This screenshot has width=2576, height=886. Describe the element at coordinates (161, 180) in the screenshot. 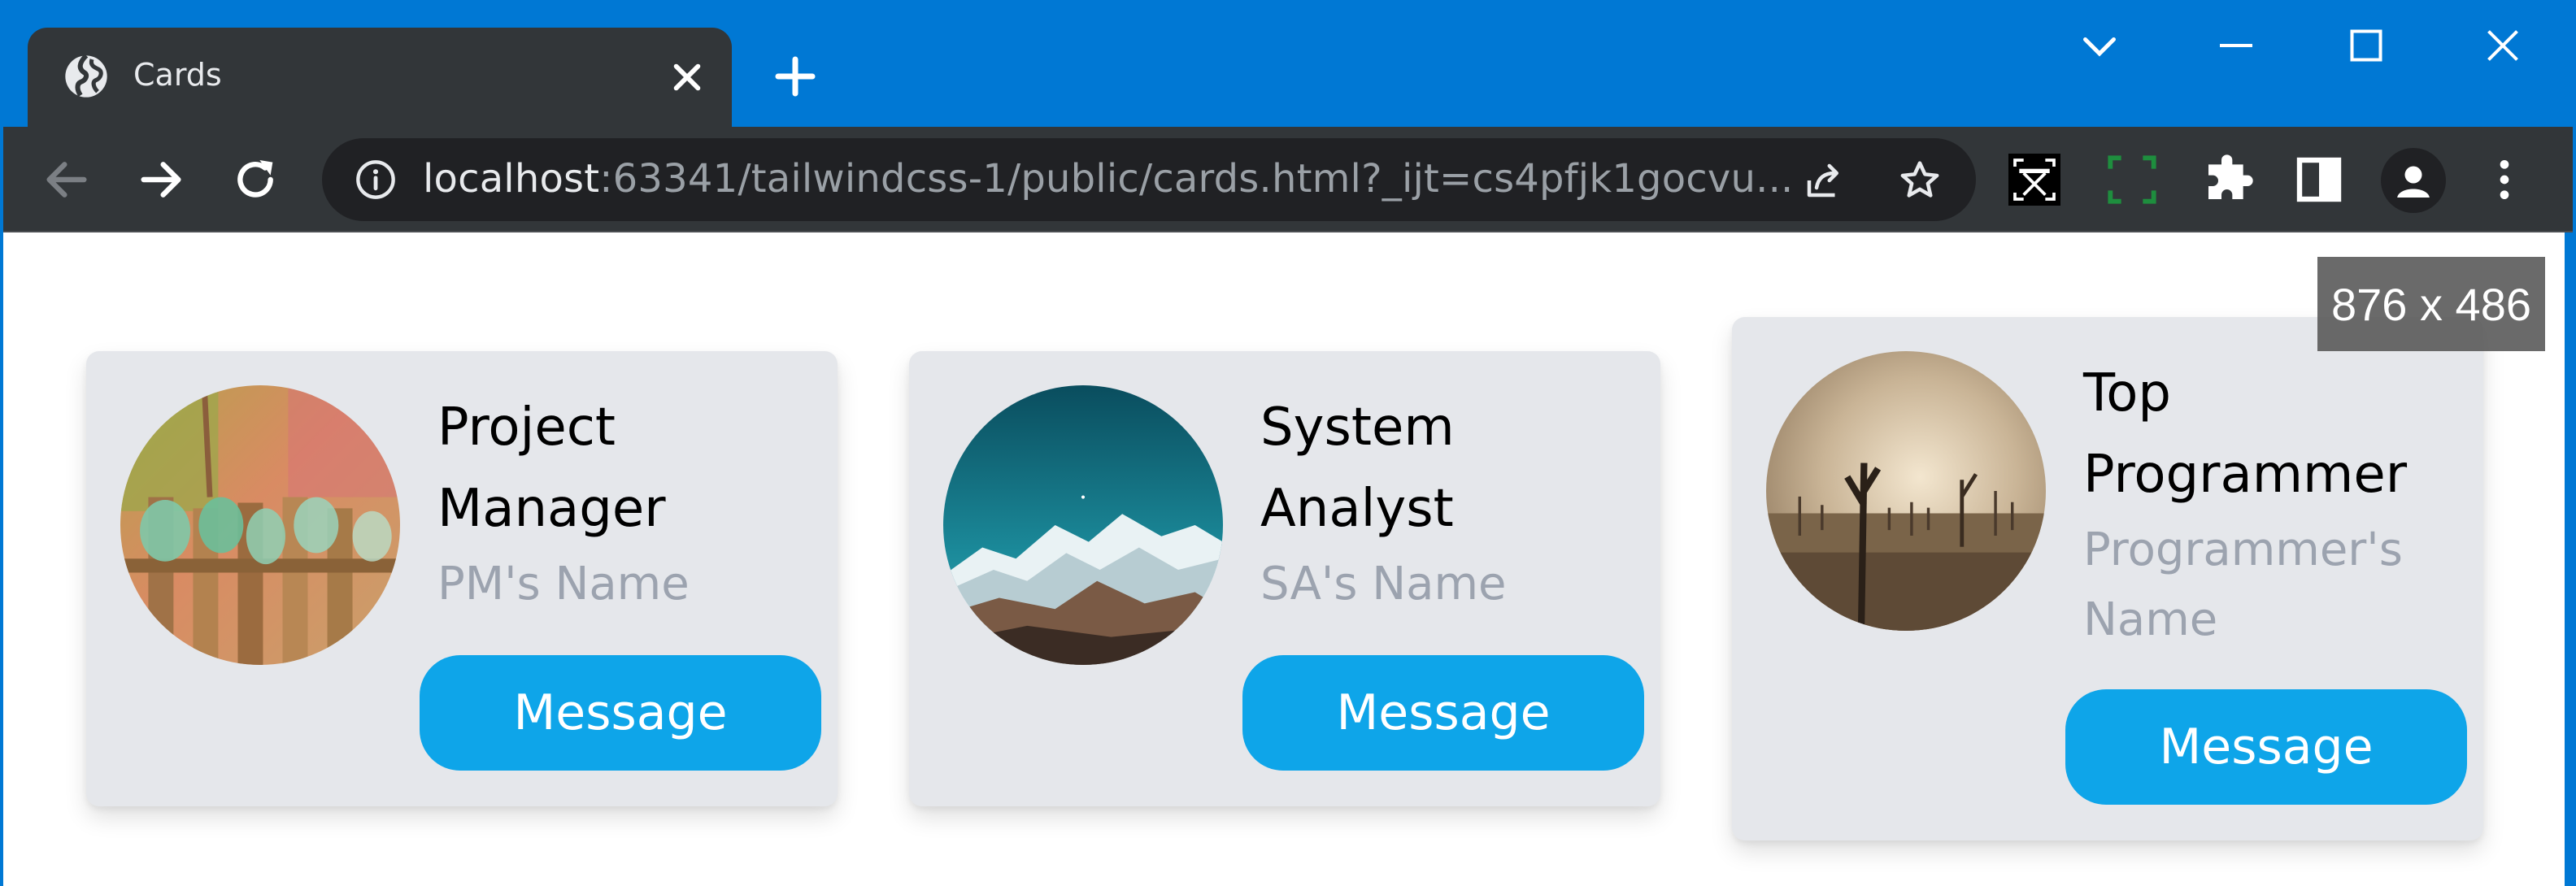

I see `arrow-right-icon` at that location.